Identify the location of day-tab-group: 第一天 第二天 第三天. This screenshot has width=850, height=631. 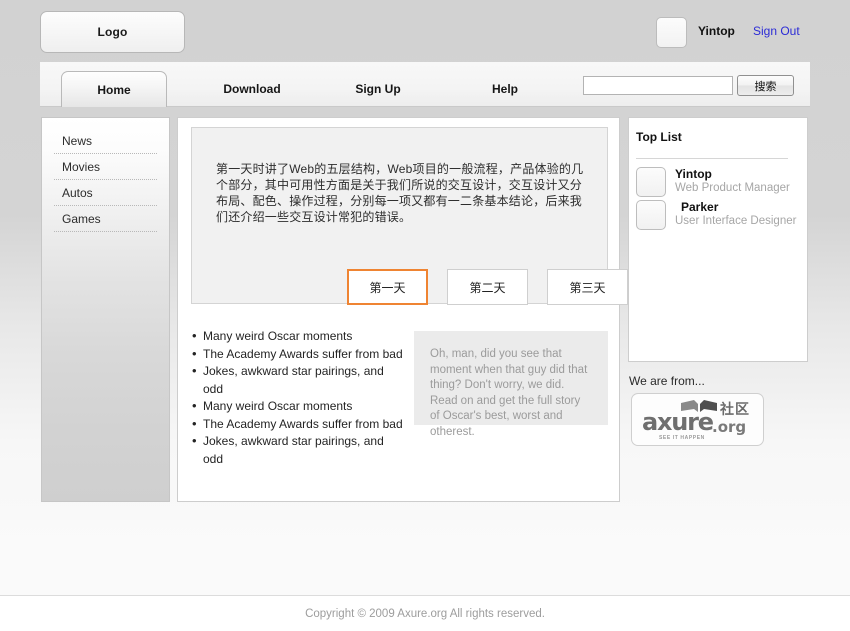
(487, 287).